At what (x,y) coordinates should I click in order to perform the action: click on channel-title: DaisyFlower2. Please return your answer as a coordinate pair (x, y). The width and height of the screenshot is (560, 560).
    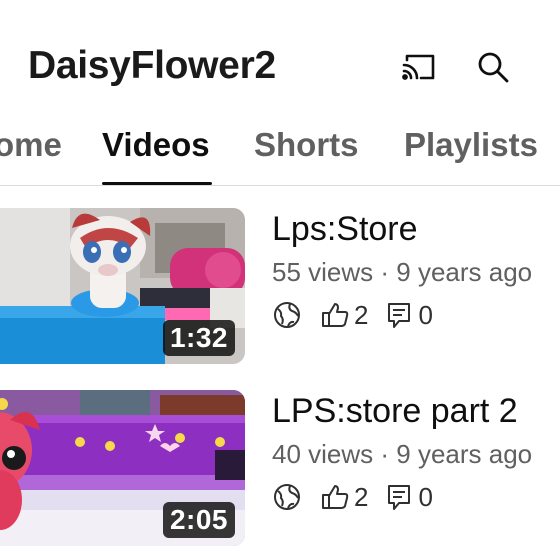
    Looking at the image, I should click on (152, 65).